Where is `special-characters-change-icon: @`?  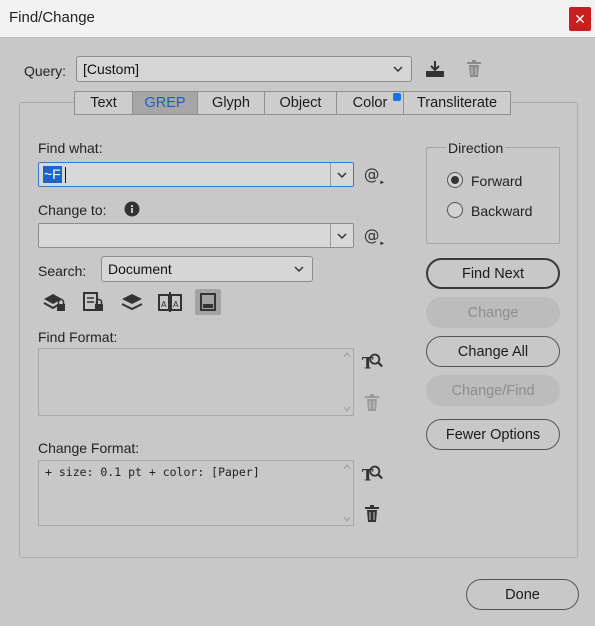 special-characters-change-icon: @ is located at coordinates (374, 236).